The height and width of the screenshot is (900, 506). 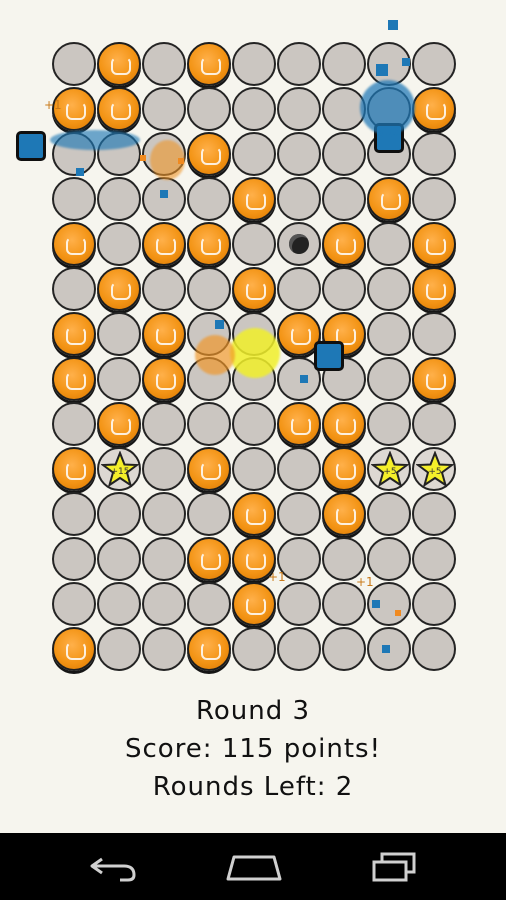 What do you see at coordinates (254, 866) in the screenshot?
I see `home-button` at bounding box center [254, 866].